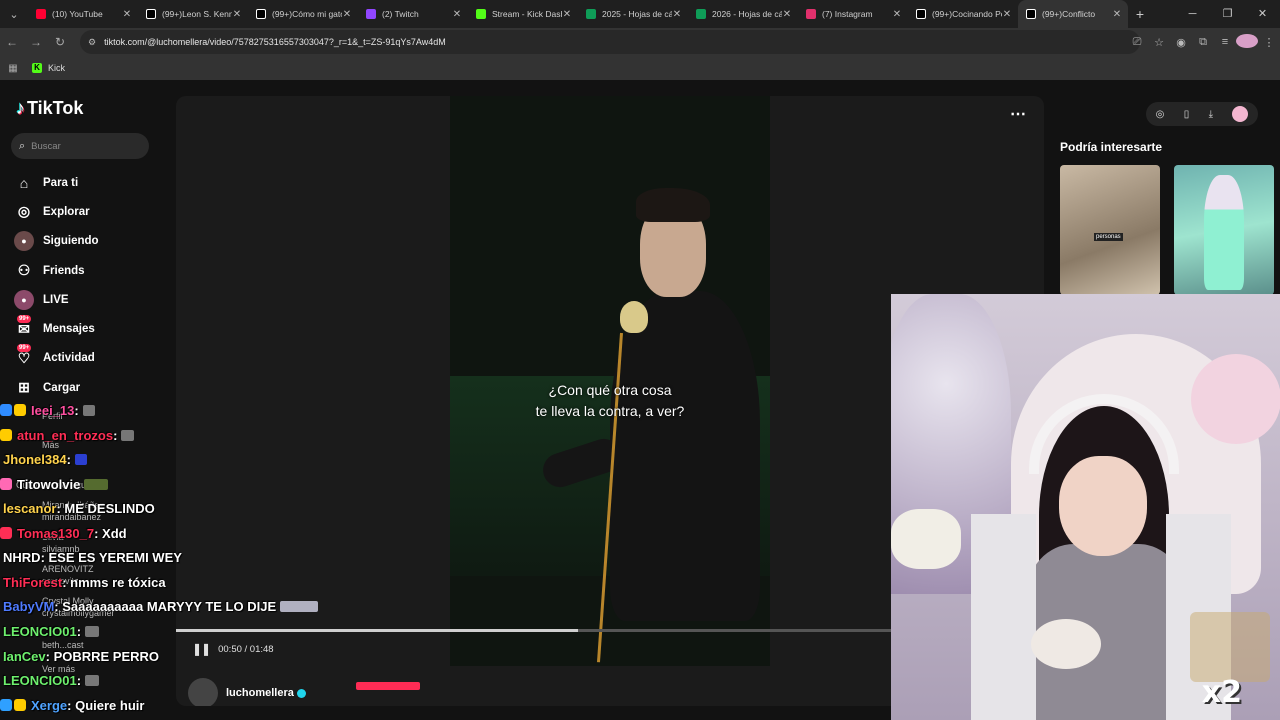 Image resolution: width=1280 pixels, height=720 pixels. Describe the element at coordinates (40, 631) in the screenshot. I see `chat-username: LEONCIO01` at that location.